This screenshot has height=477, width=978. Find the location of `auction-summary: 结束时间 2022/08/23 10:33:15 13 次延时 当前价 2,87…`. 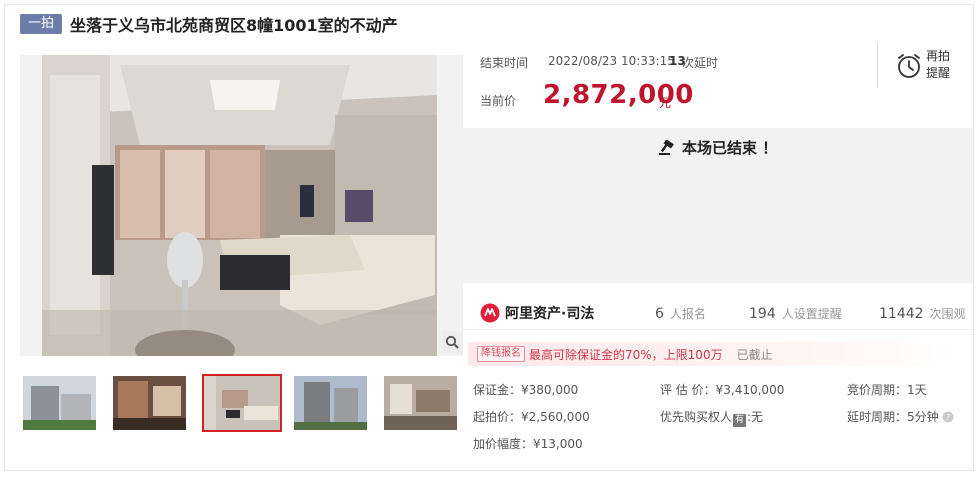

auction-summary: 结束时间 2022/08/23 10:33:15 13 次延时 当前价 2,87… is located at coordinates (718, 84).